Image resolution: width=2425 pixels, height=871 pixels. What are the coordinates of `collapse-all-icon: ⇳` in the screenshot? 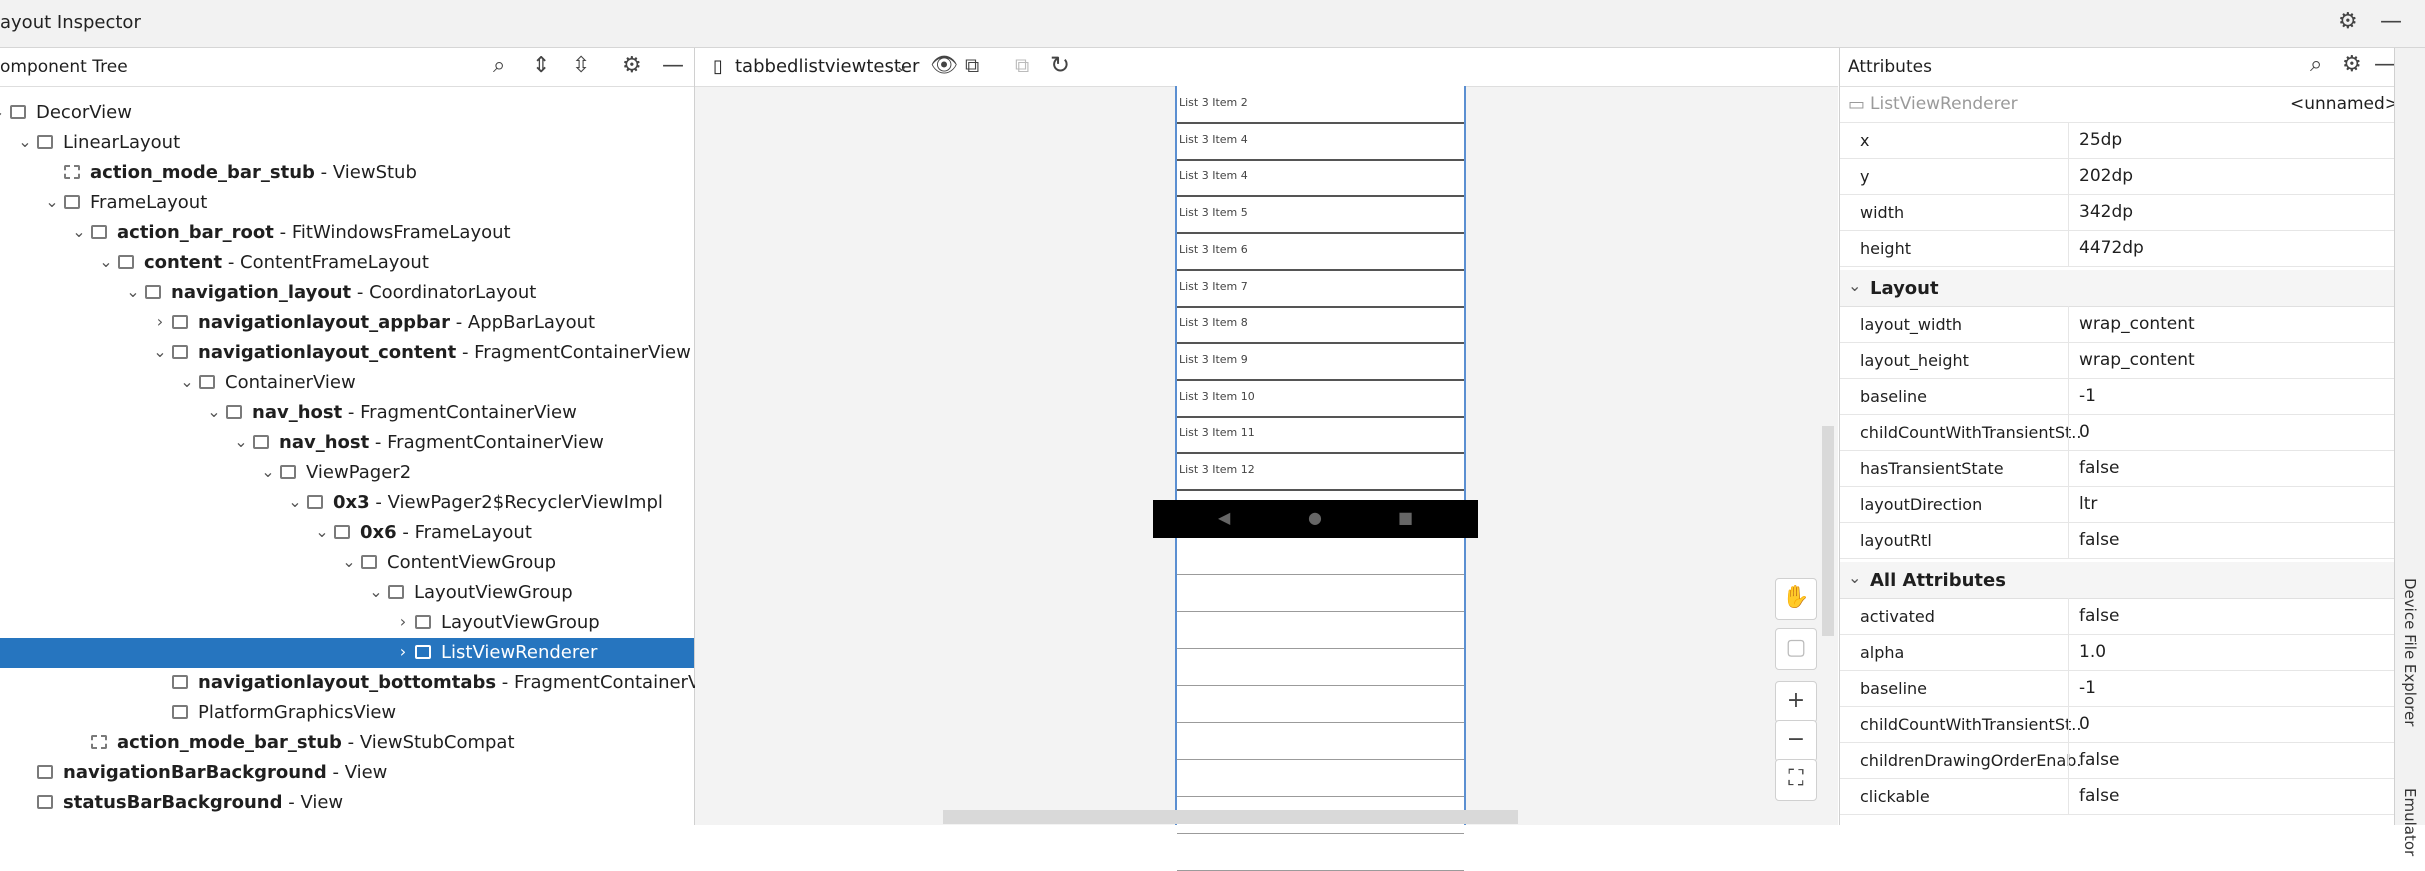 It's located at (581, 65).